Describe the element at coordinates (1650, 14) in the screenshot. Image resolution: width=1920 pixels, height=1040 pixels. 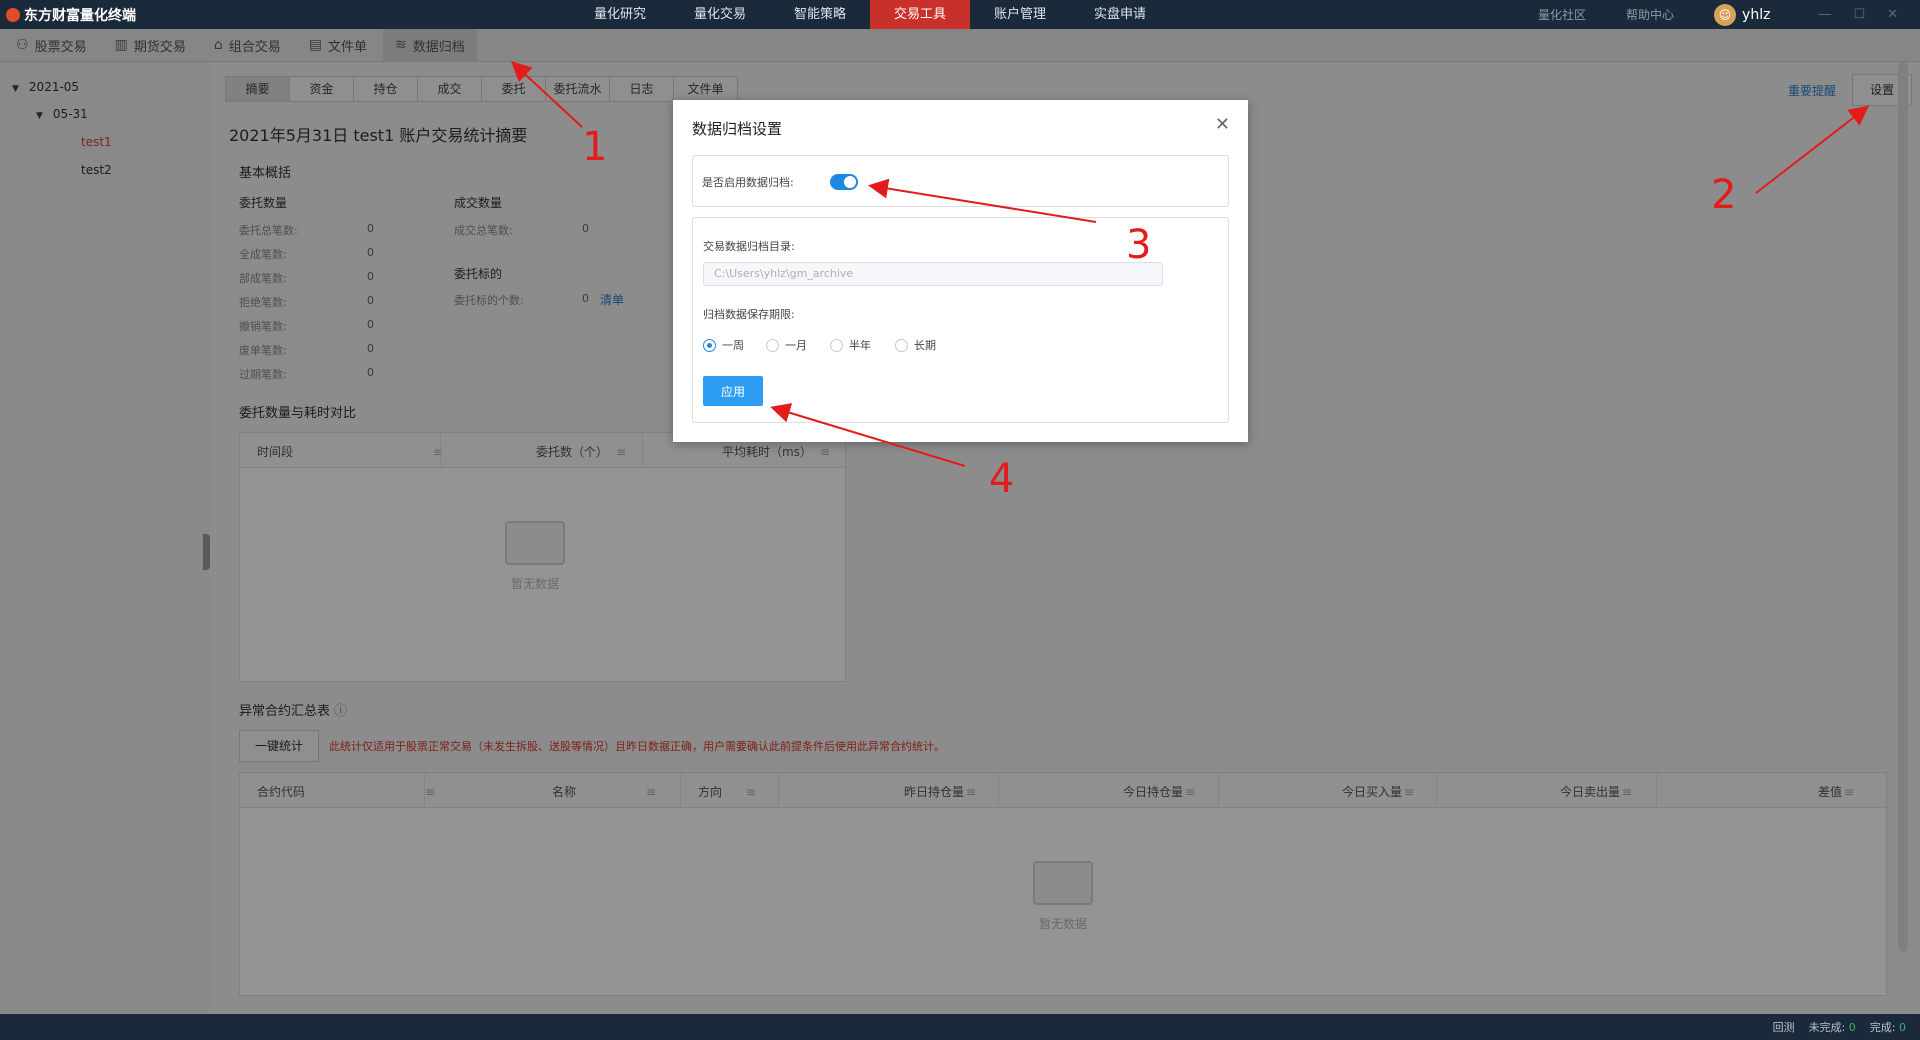
I see `help-link: 帮助中心` at that location.